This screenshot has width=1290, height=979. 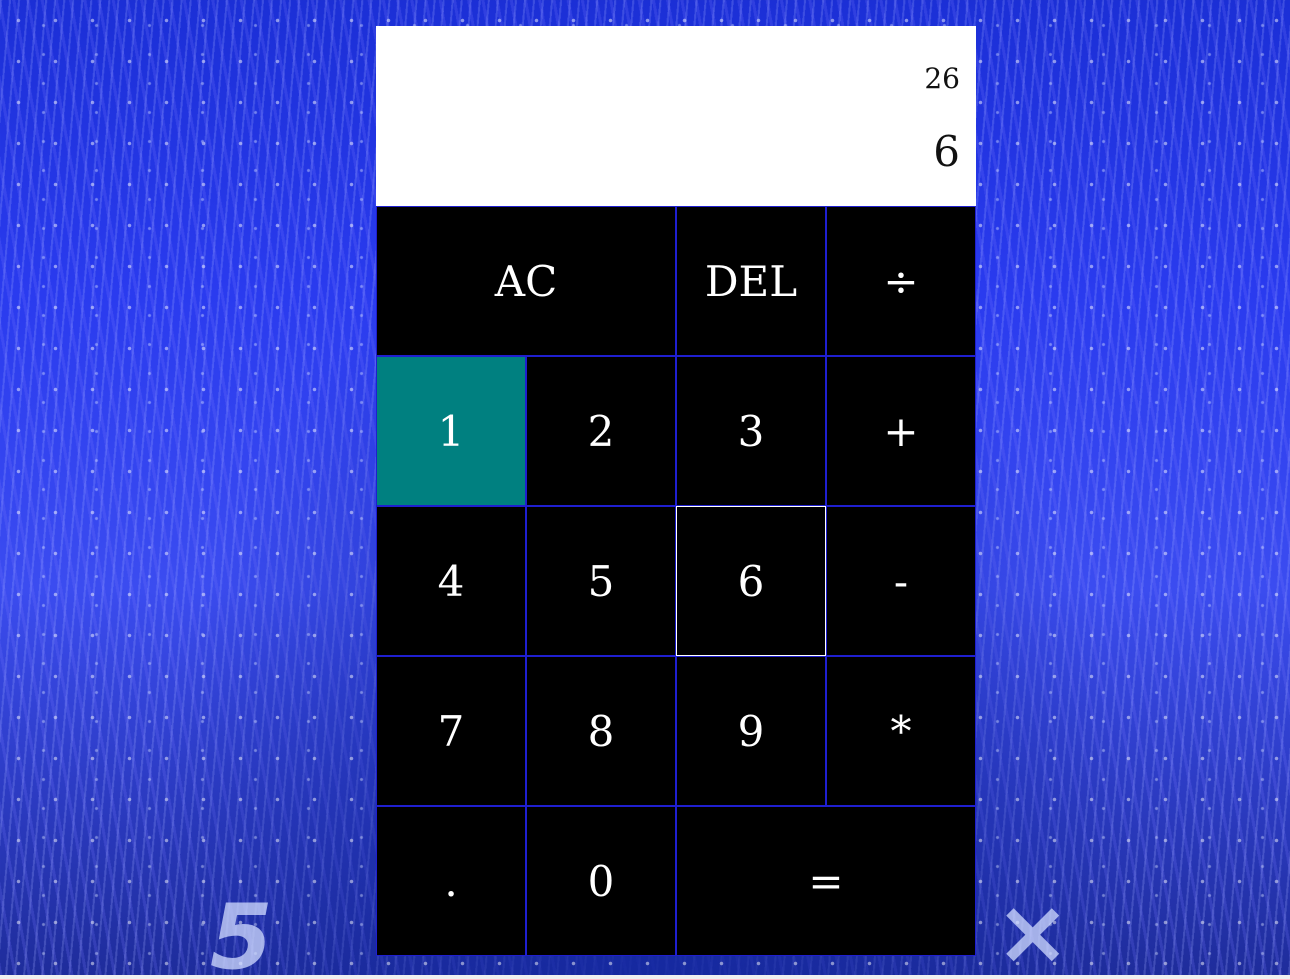 What do you see at coordinates (645, 977) in the screenshot?
I see `bottom-strip` at bounding box center [645, 977].